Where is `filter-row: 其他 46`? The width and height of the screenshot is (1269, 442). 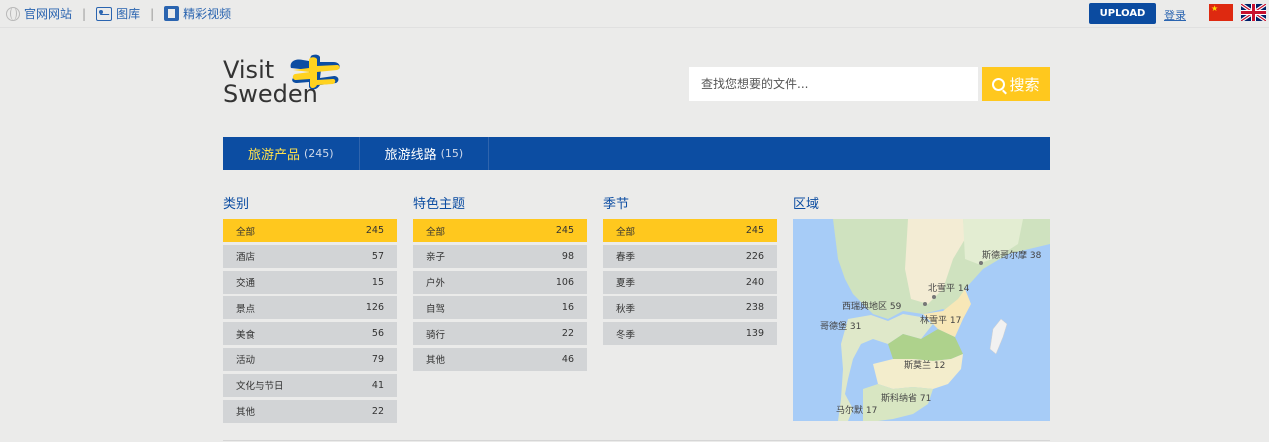 filter-row: 其他 46 is located at coordinates (500, 359).